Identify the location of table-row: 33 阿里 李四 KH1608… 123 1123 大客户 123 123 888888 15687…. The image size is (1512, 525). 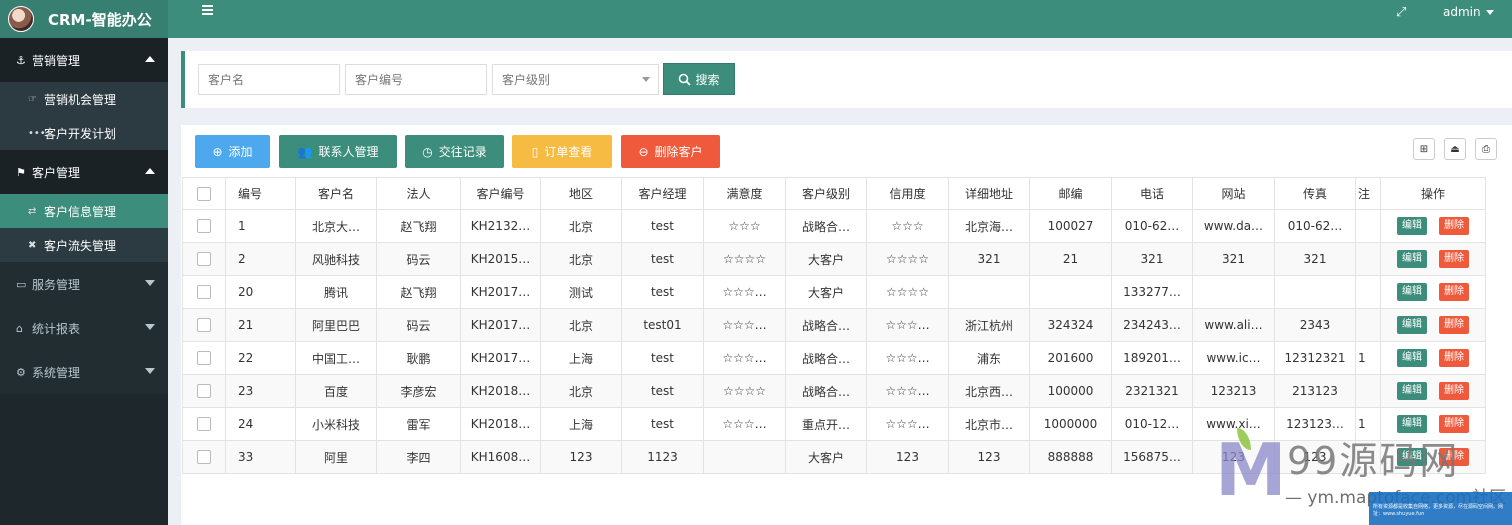
(834, 457).